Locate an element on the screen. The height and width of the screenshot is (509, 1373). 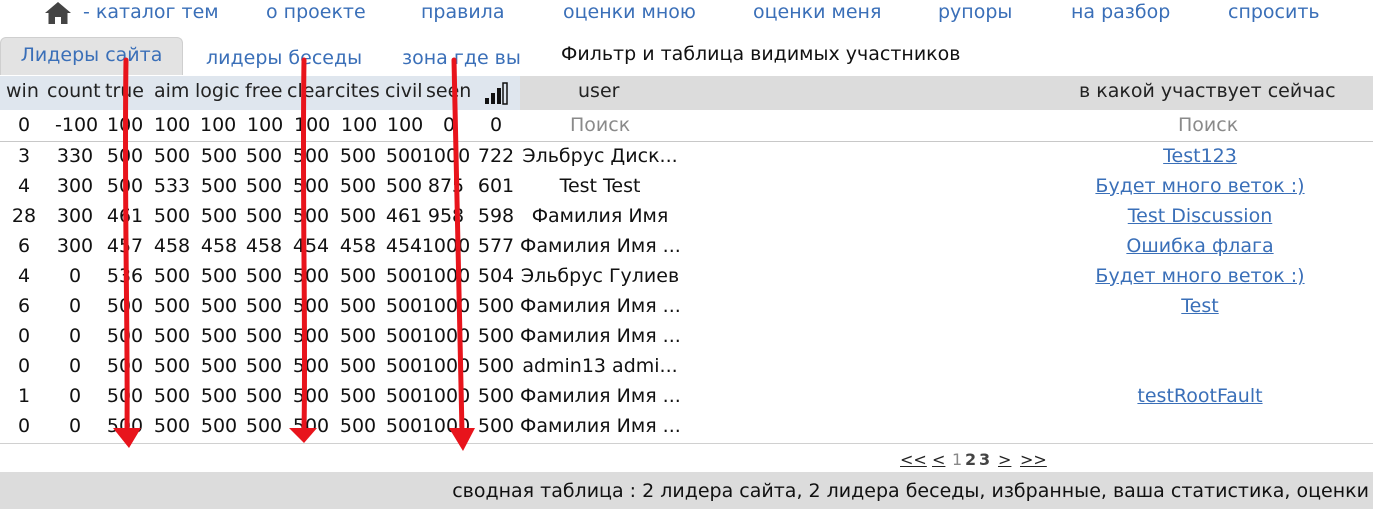
pager-next: > is located at coordinates (1004, 459).